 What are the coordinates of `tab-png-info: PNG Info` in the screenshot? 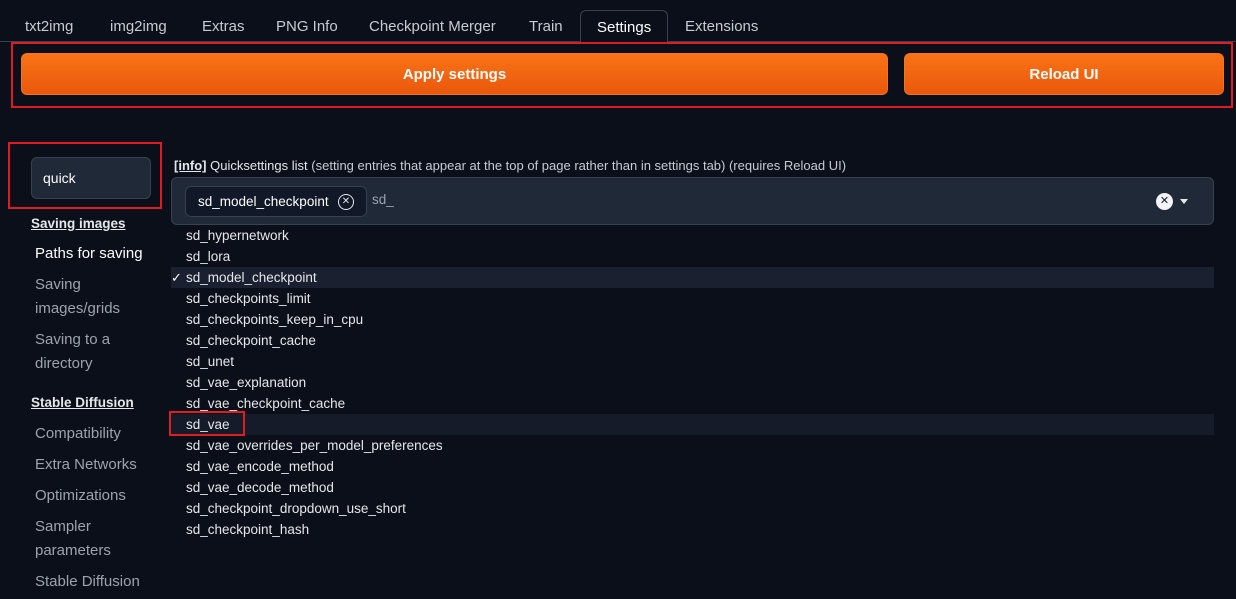 It's located at (307, 26).